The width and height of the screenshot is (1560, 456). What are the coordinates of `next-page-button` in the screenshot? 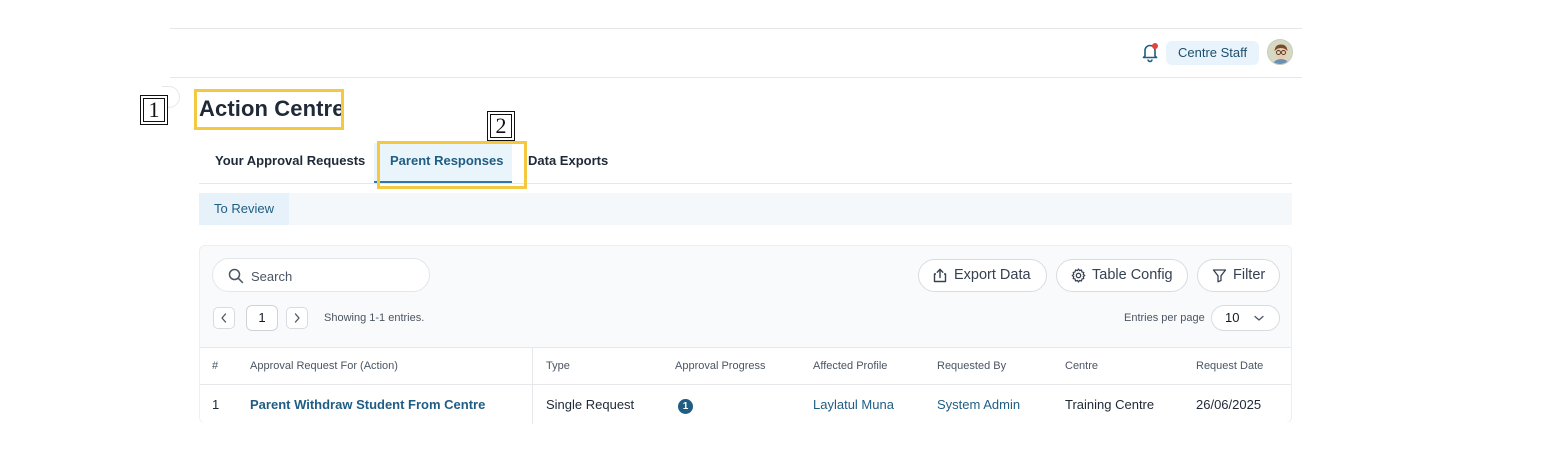 It's located at (297, 318).